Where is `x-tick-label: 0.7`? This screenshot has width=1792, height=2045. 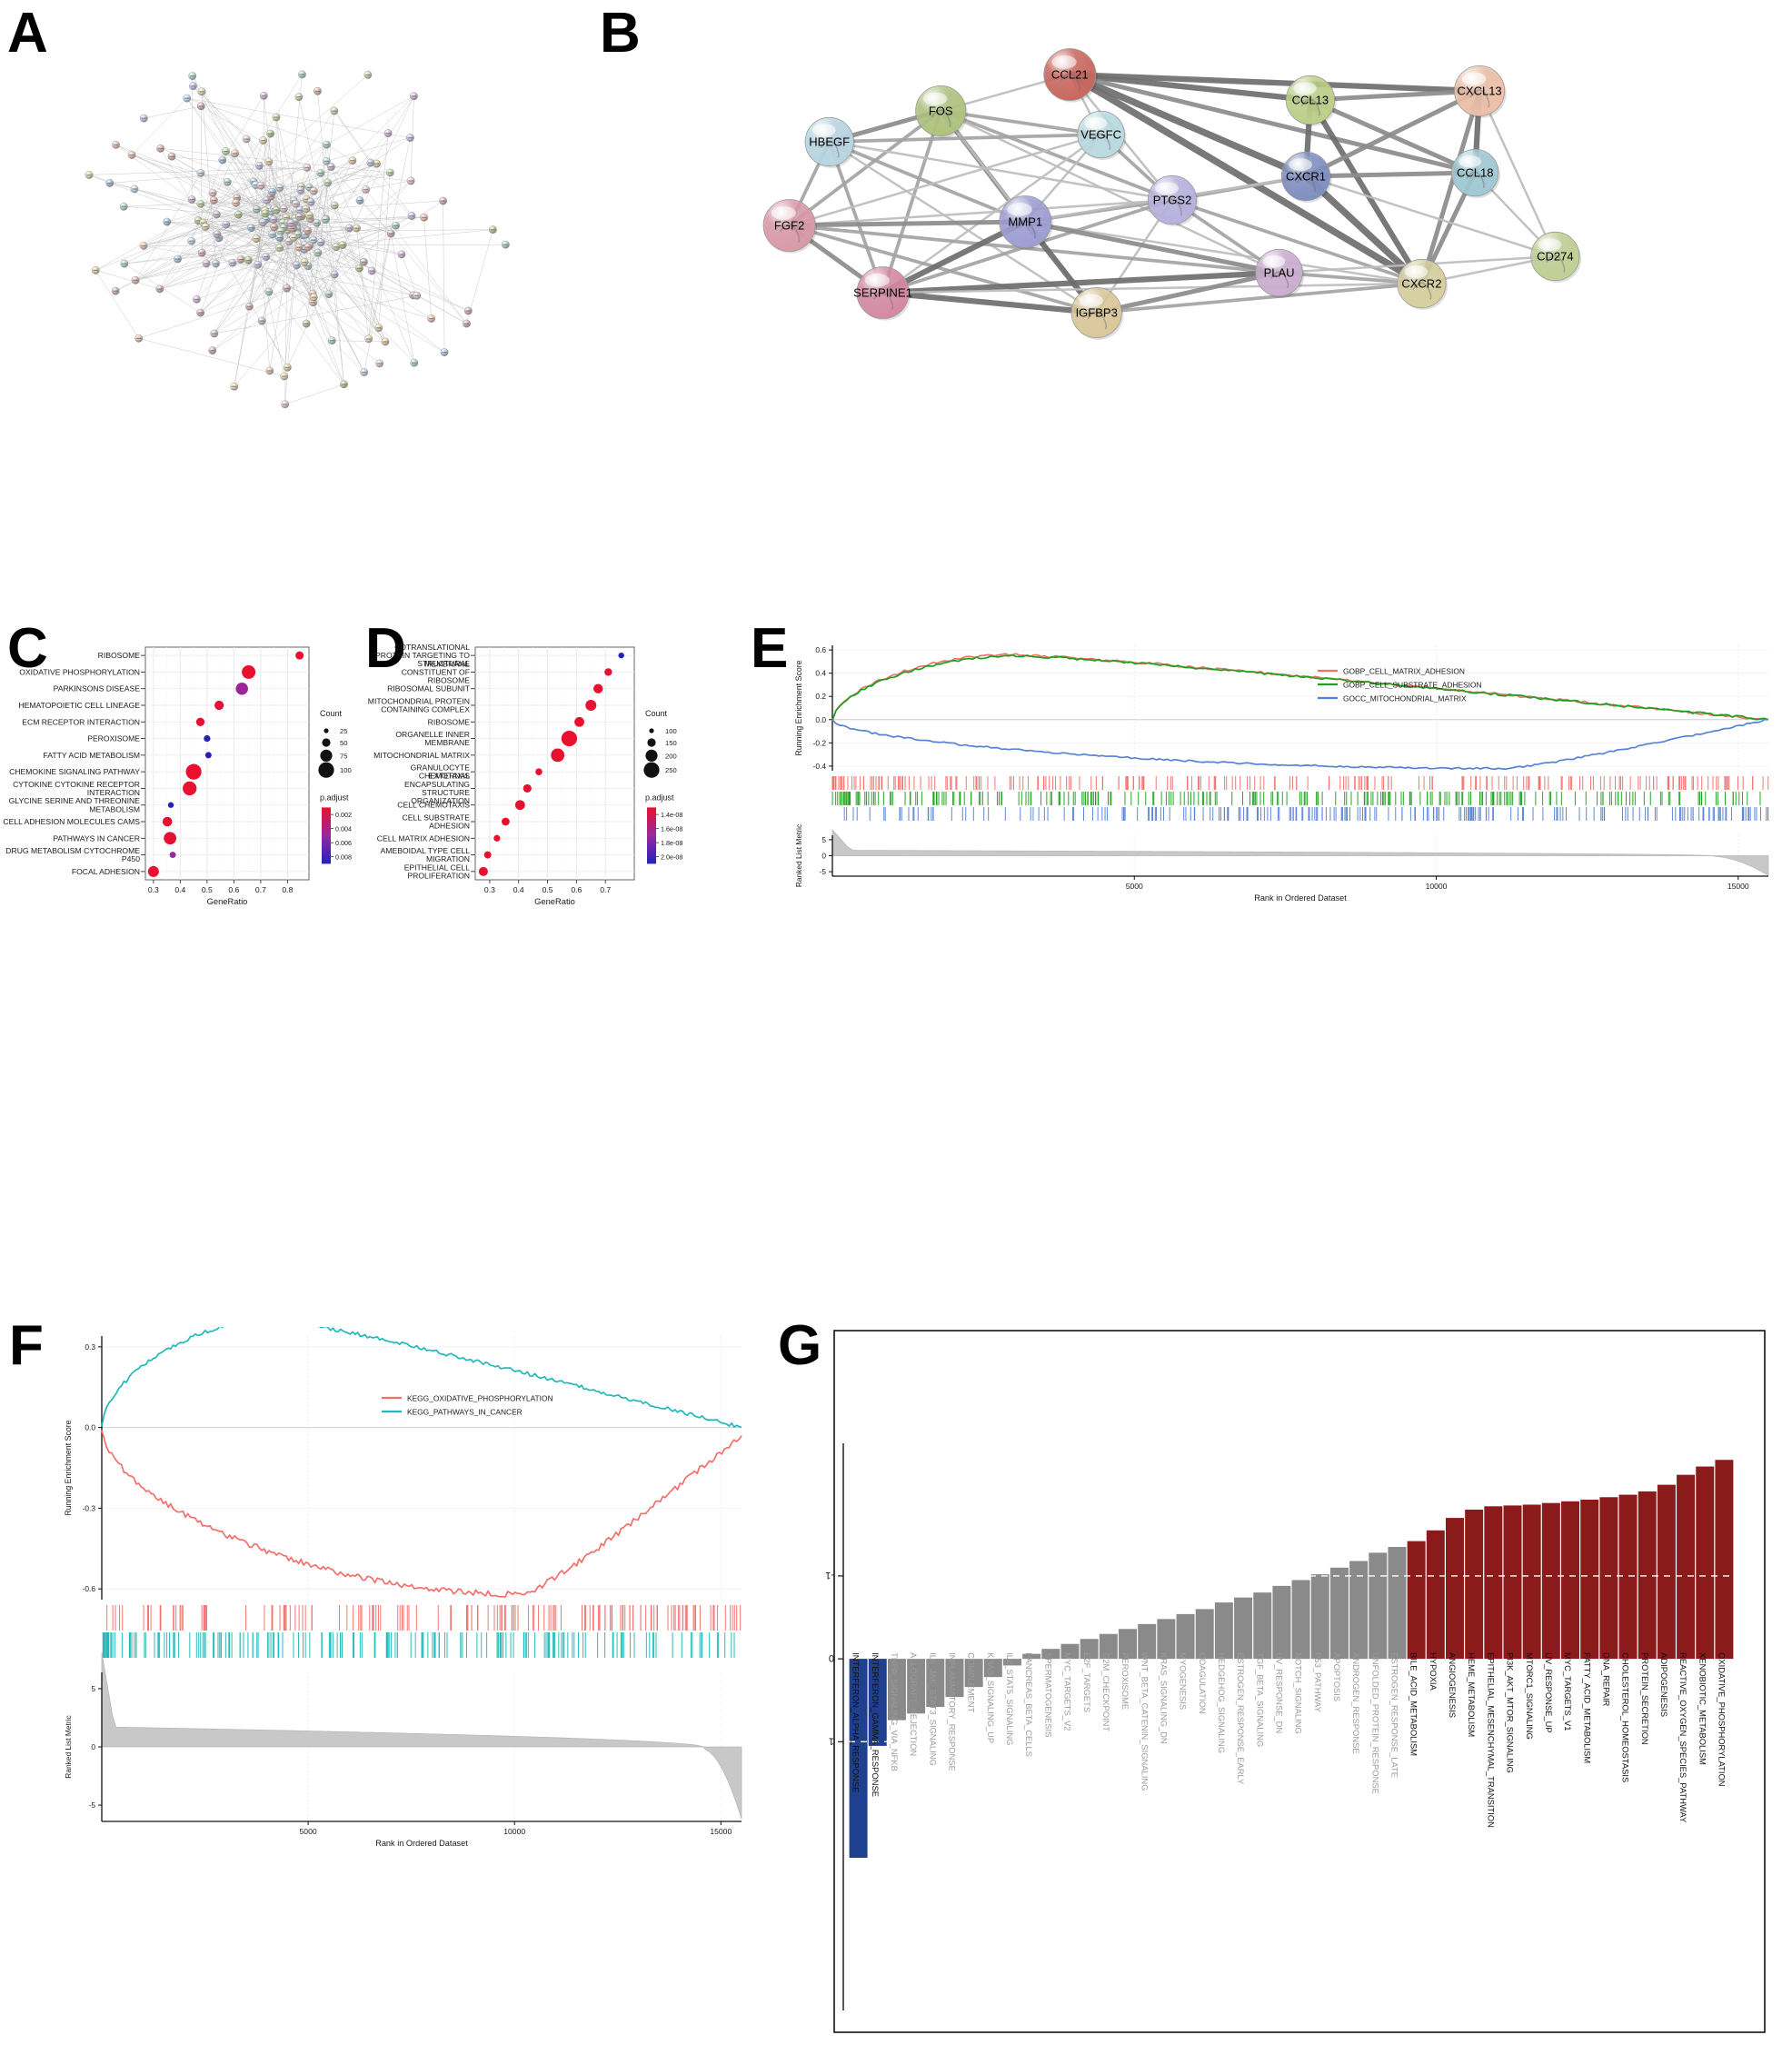 x-tick-label: 0.7 is located at coordinates (260, 889).